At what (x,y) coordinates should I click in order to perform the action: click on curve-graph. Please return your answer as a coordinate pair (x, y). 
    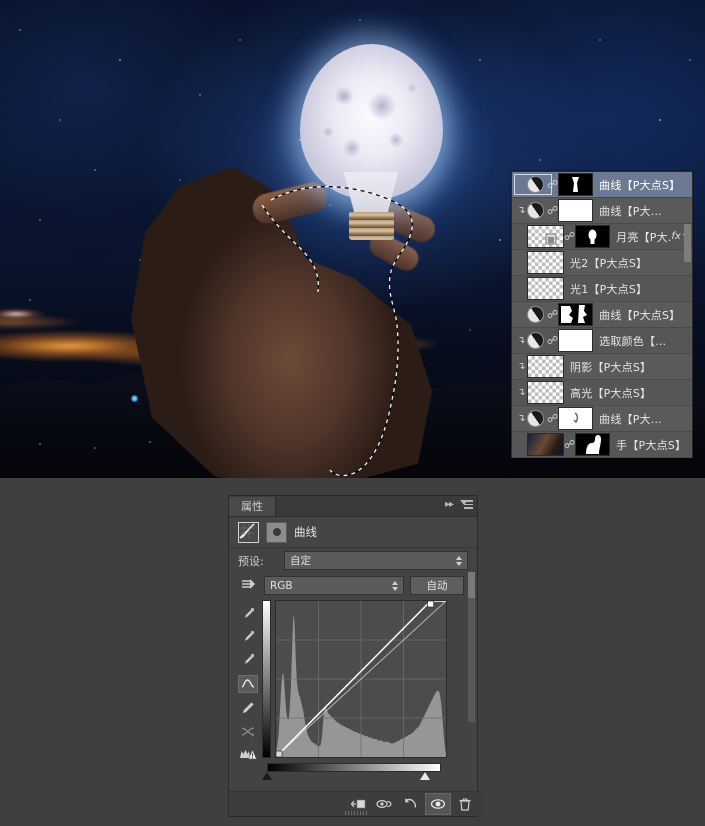
    Looking at the image, I should click on (361, 679).